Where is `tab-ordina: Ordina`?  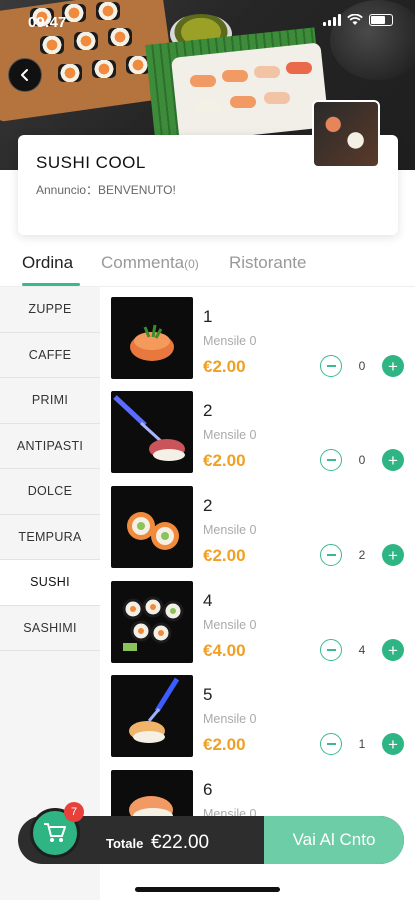
tab-ordina: Ordina is located at coordinates (47, 263).